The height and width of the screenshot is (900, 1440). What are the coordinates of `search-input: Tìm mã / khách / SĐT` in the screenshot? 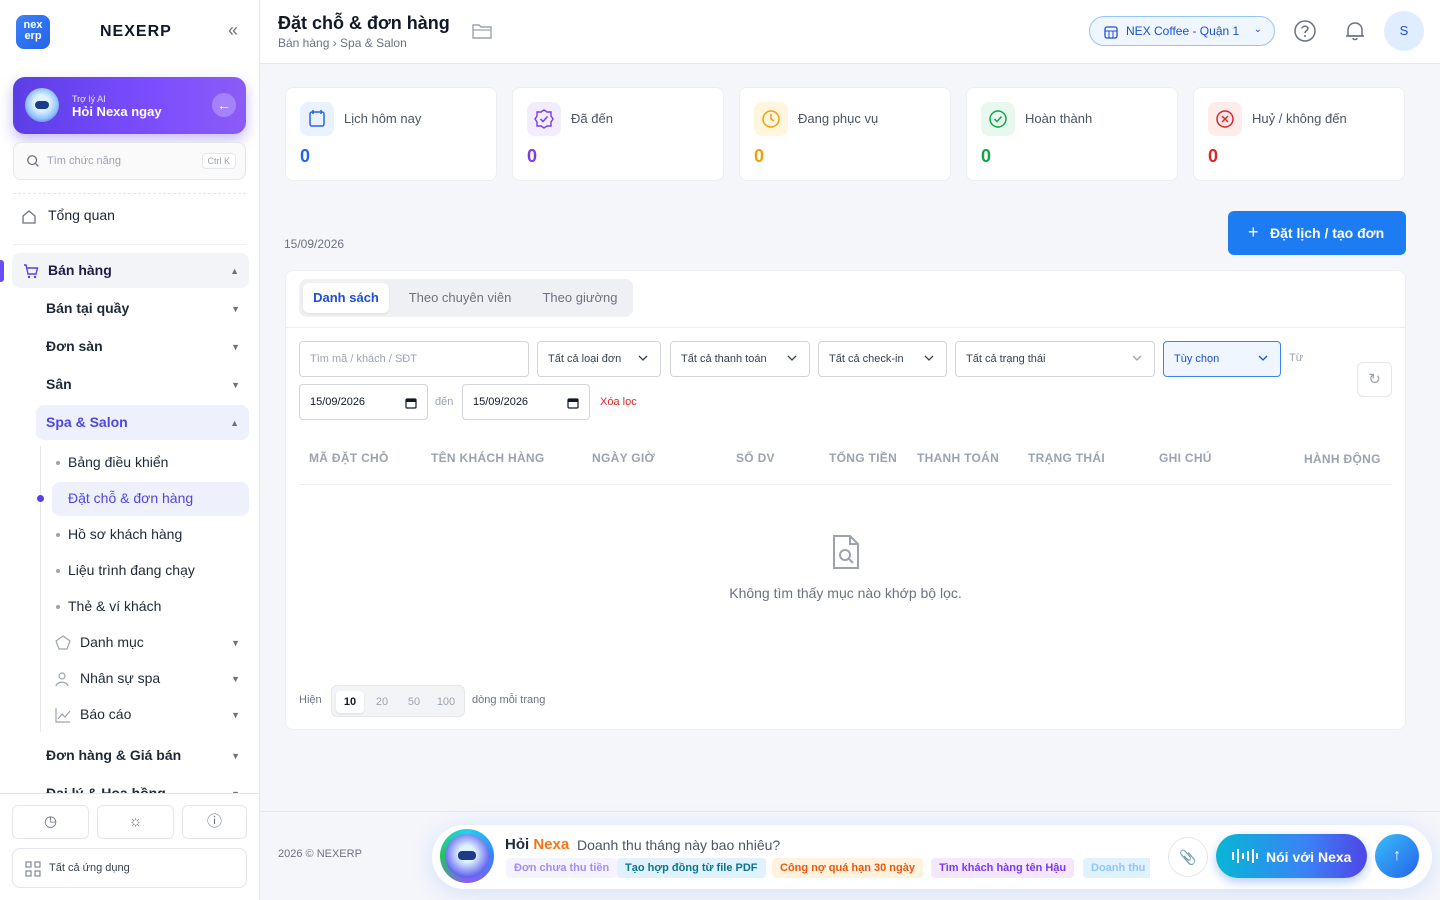 It's located at (414, 359).